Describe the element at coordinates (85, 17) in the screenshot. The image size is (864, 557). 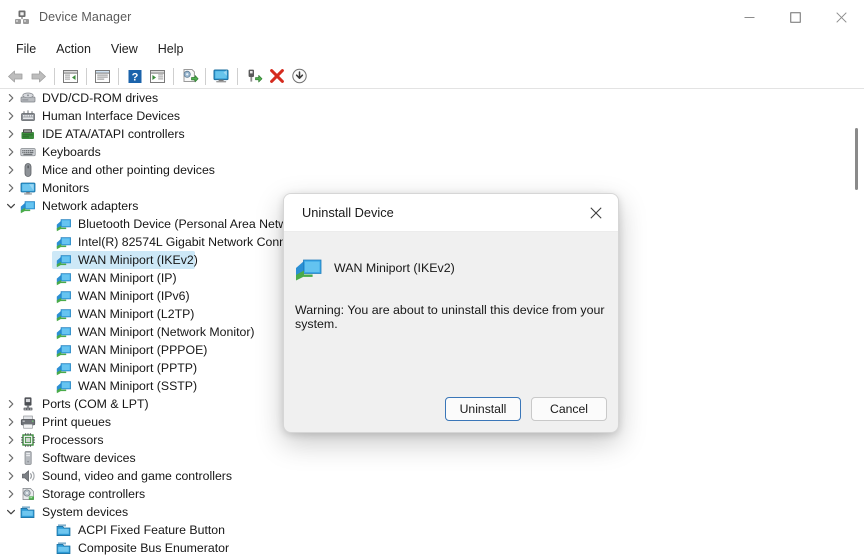
I see `window-title: Device Manager` at that location.